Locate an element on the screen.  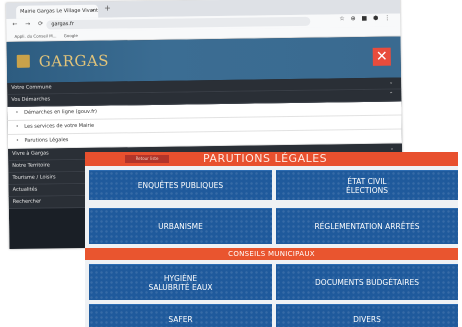
tile-label: SAFER is located at coordinates (180, 319).